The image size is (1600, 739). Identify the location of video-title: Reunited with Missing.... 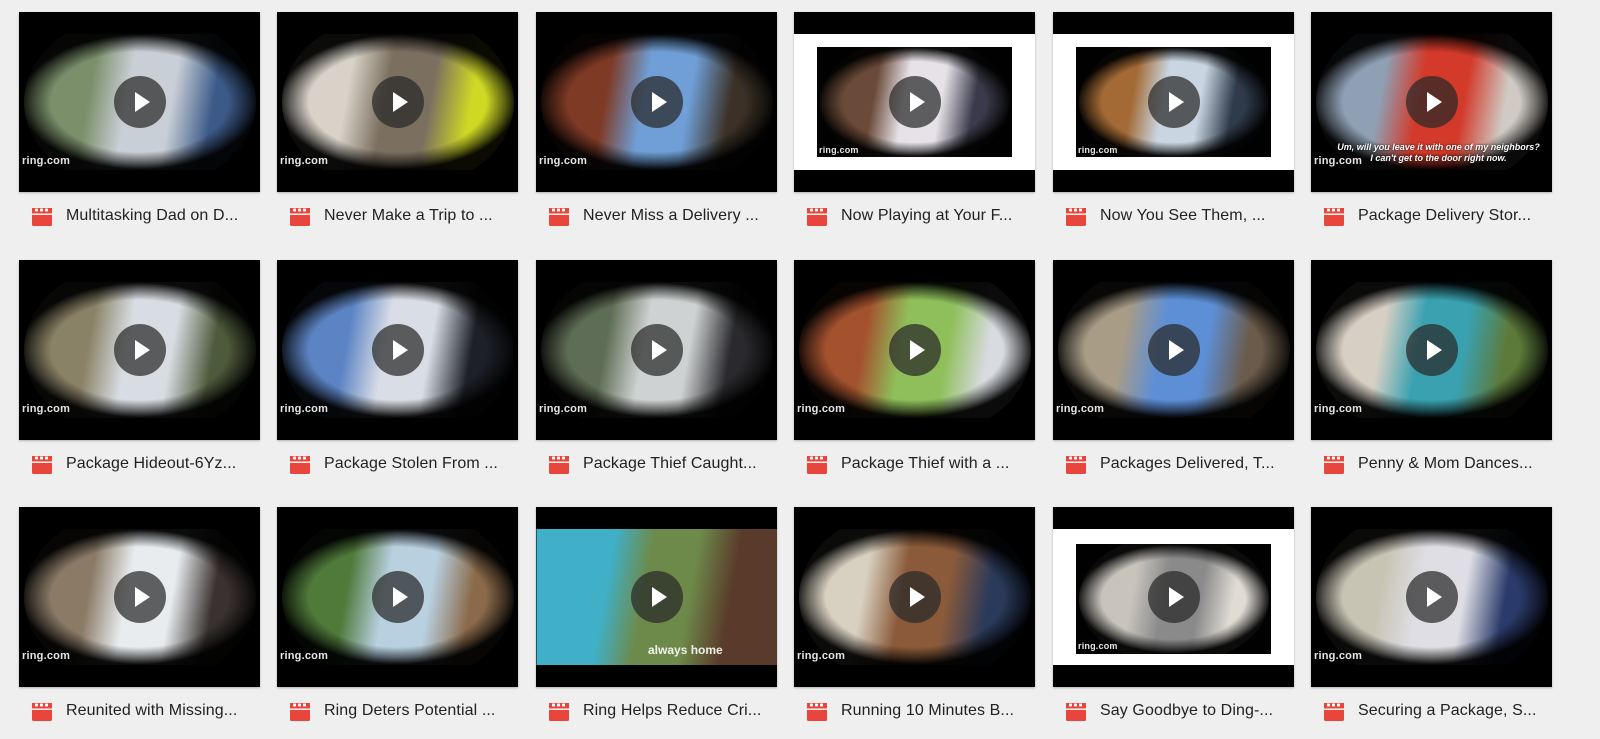
(151, 711).